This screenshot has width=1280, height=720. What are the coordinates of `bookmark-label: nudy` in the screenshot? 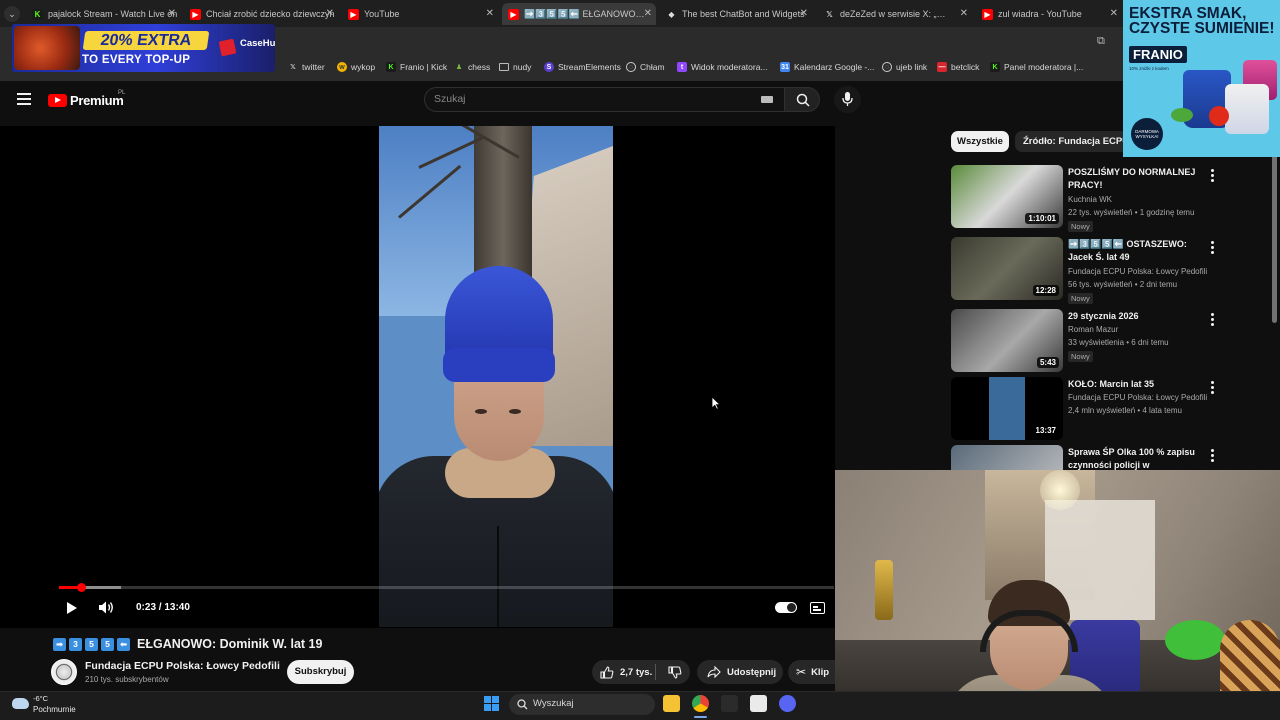 It's located at (522, 67).